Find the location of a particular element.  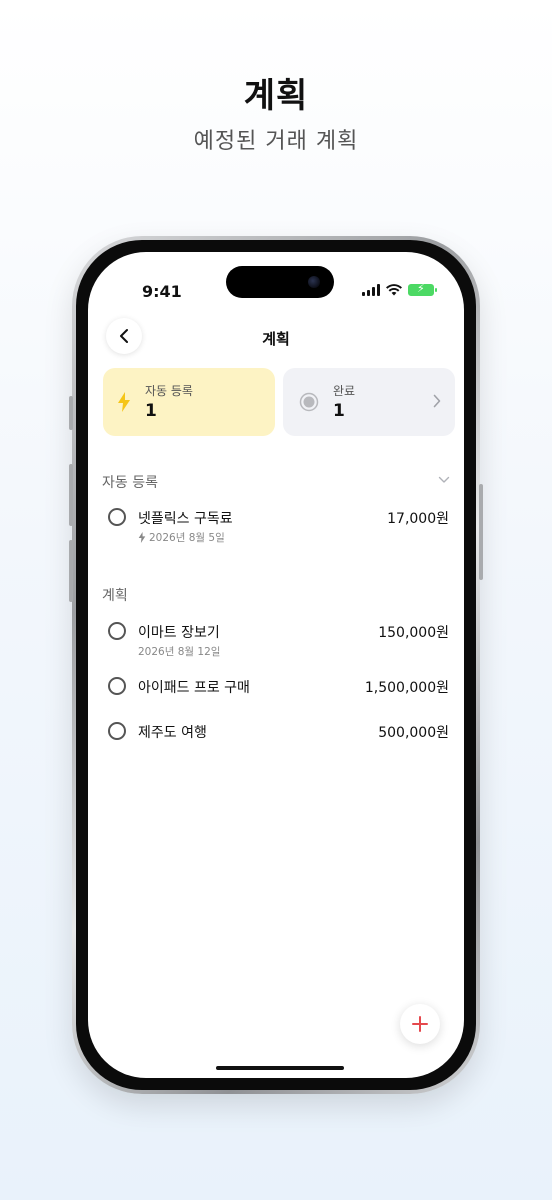

promo-subtitle: 예정된 거래 계획 is located at coordinates (276, 141).